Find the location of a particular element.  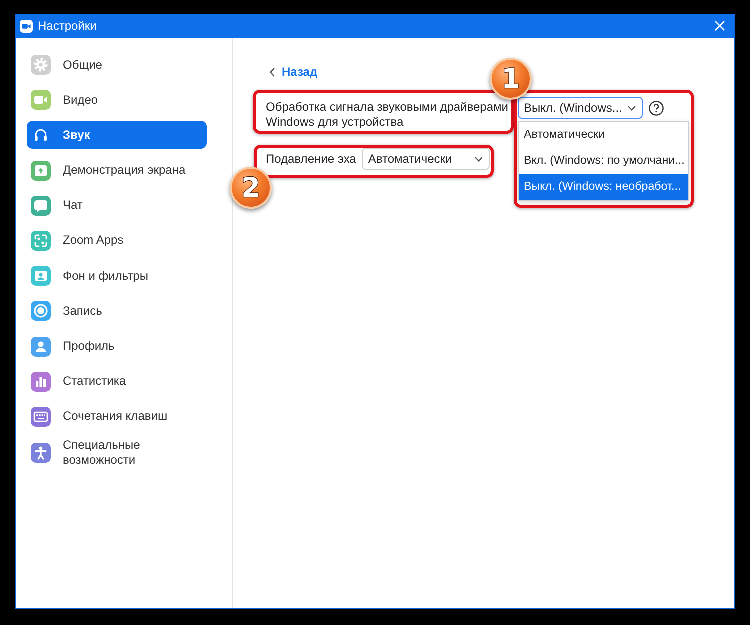

sidebar-item: Сочетания клавиш is located at coordinates (117, 416).